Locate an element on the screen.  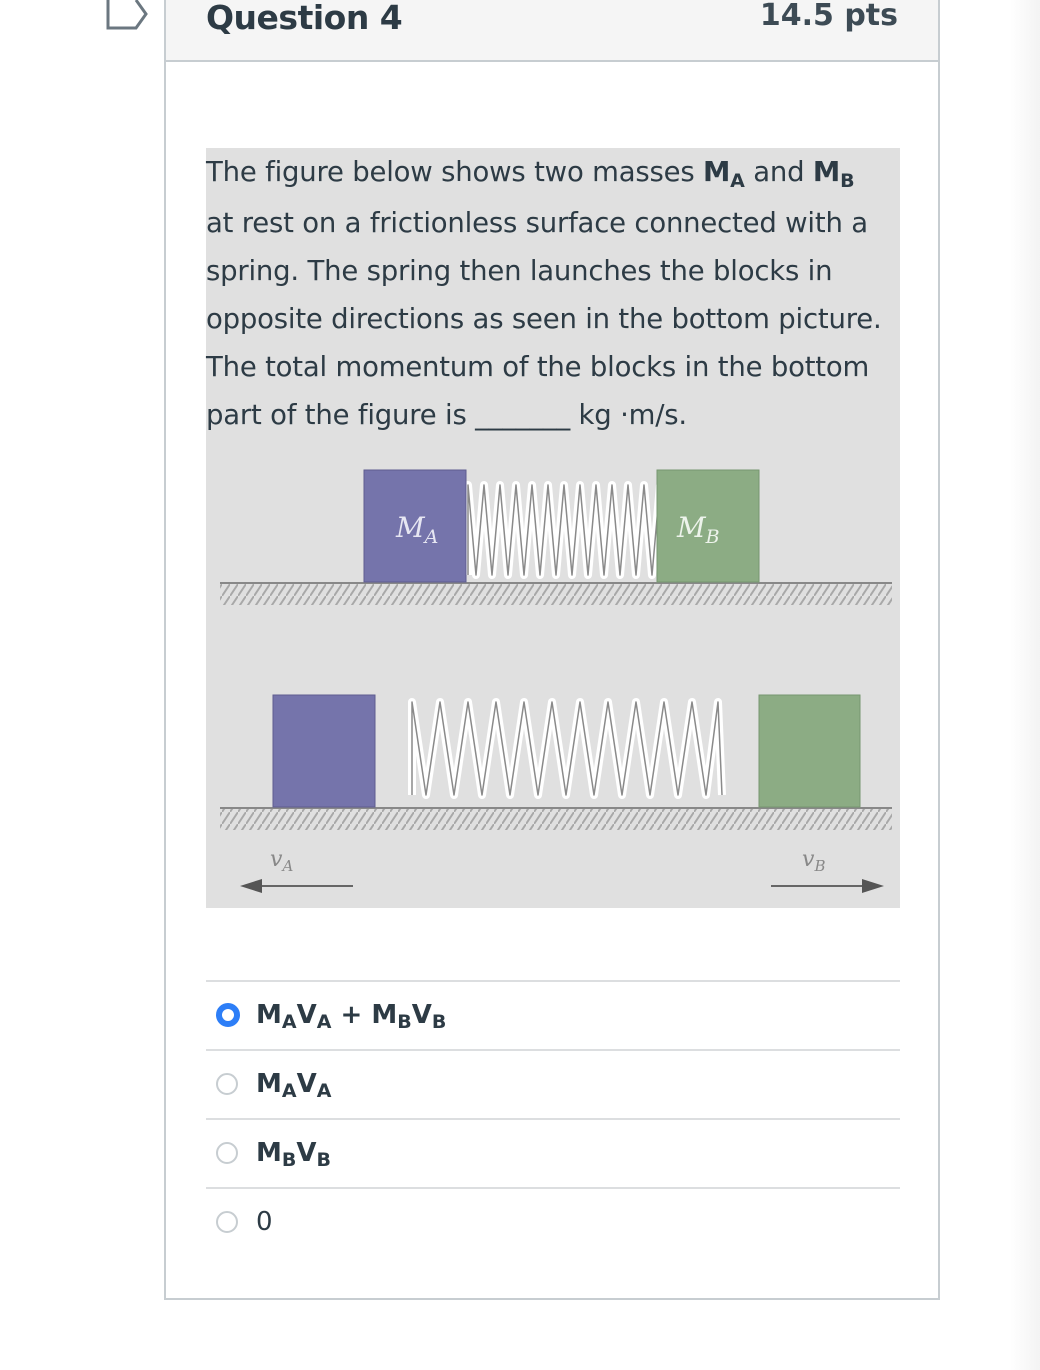
bookmark-flag-icon is located at coordinates (127, 15).